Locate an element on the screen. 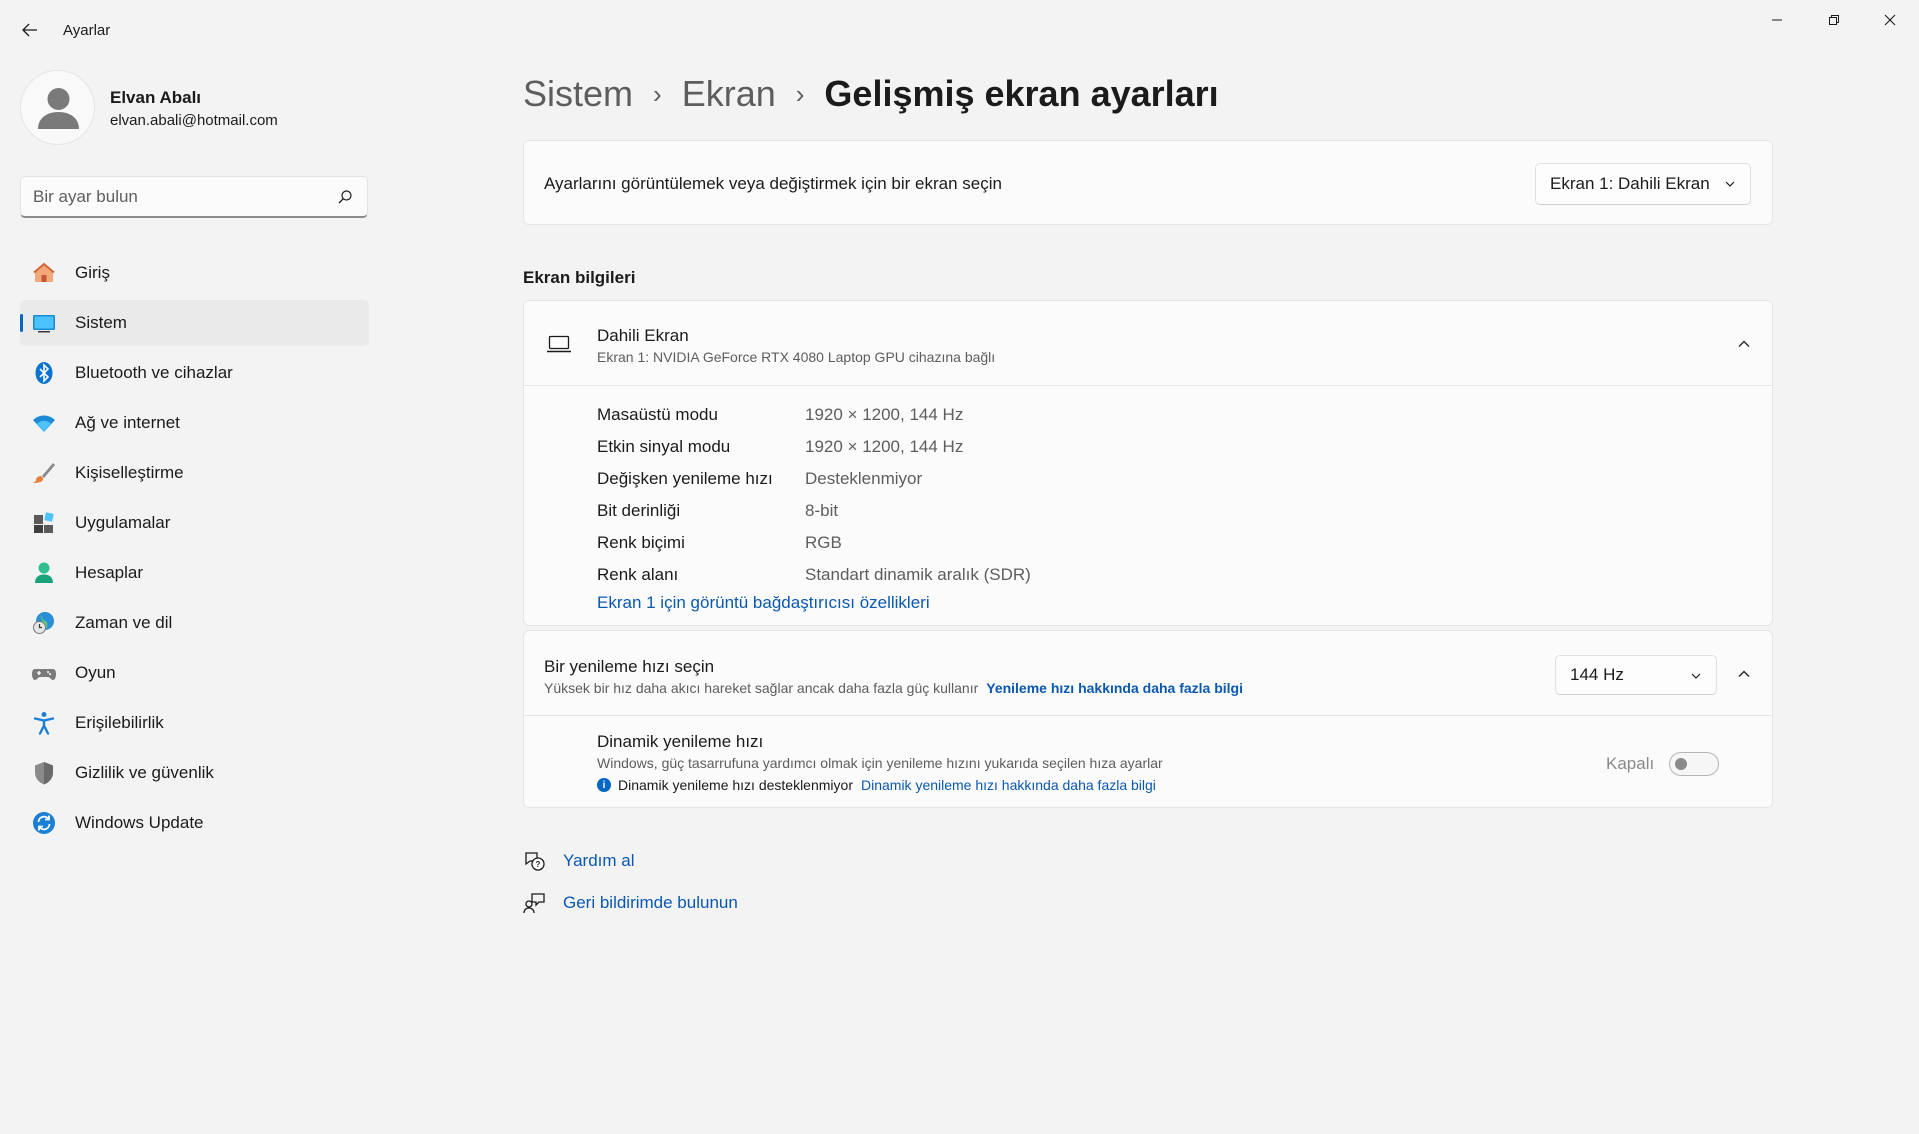 The image size is (1919, 1134). restore-button is located at coordinates (1834, 20).